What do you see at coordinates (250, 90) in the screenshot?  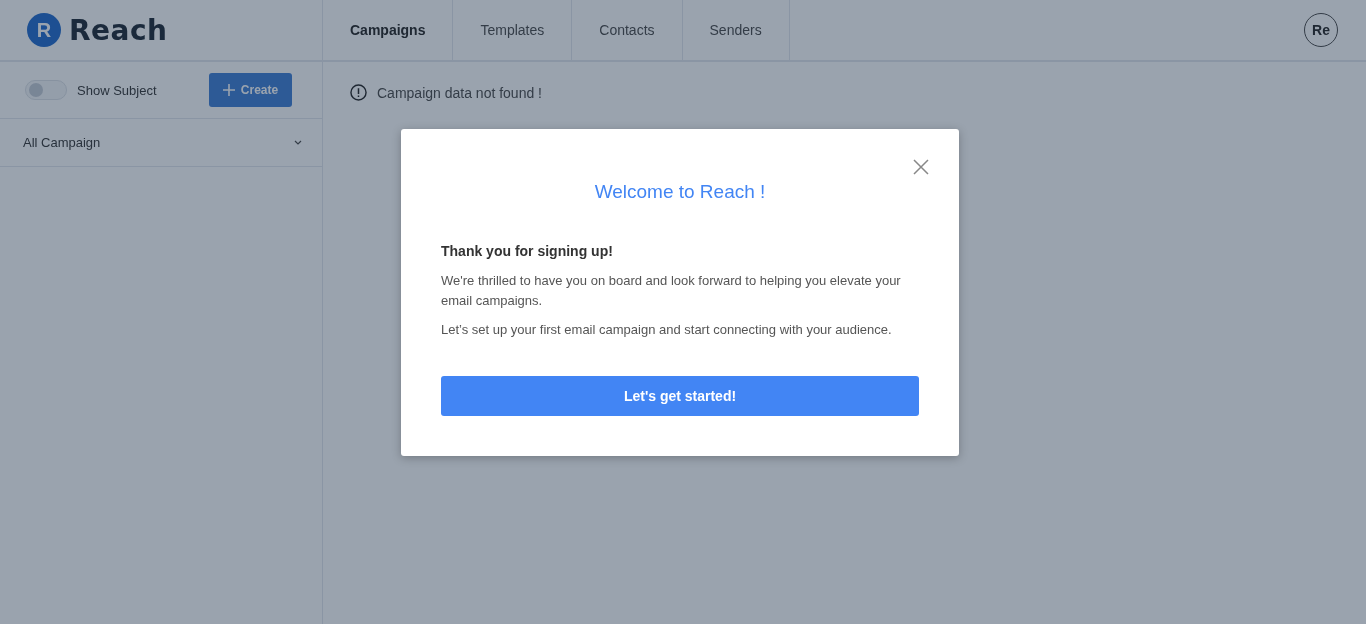 I see `create-button: Create` at bounding box center [250, 90].